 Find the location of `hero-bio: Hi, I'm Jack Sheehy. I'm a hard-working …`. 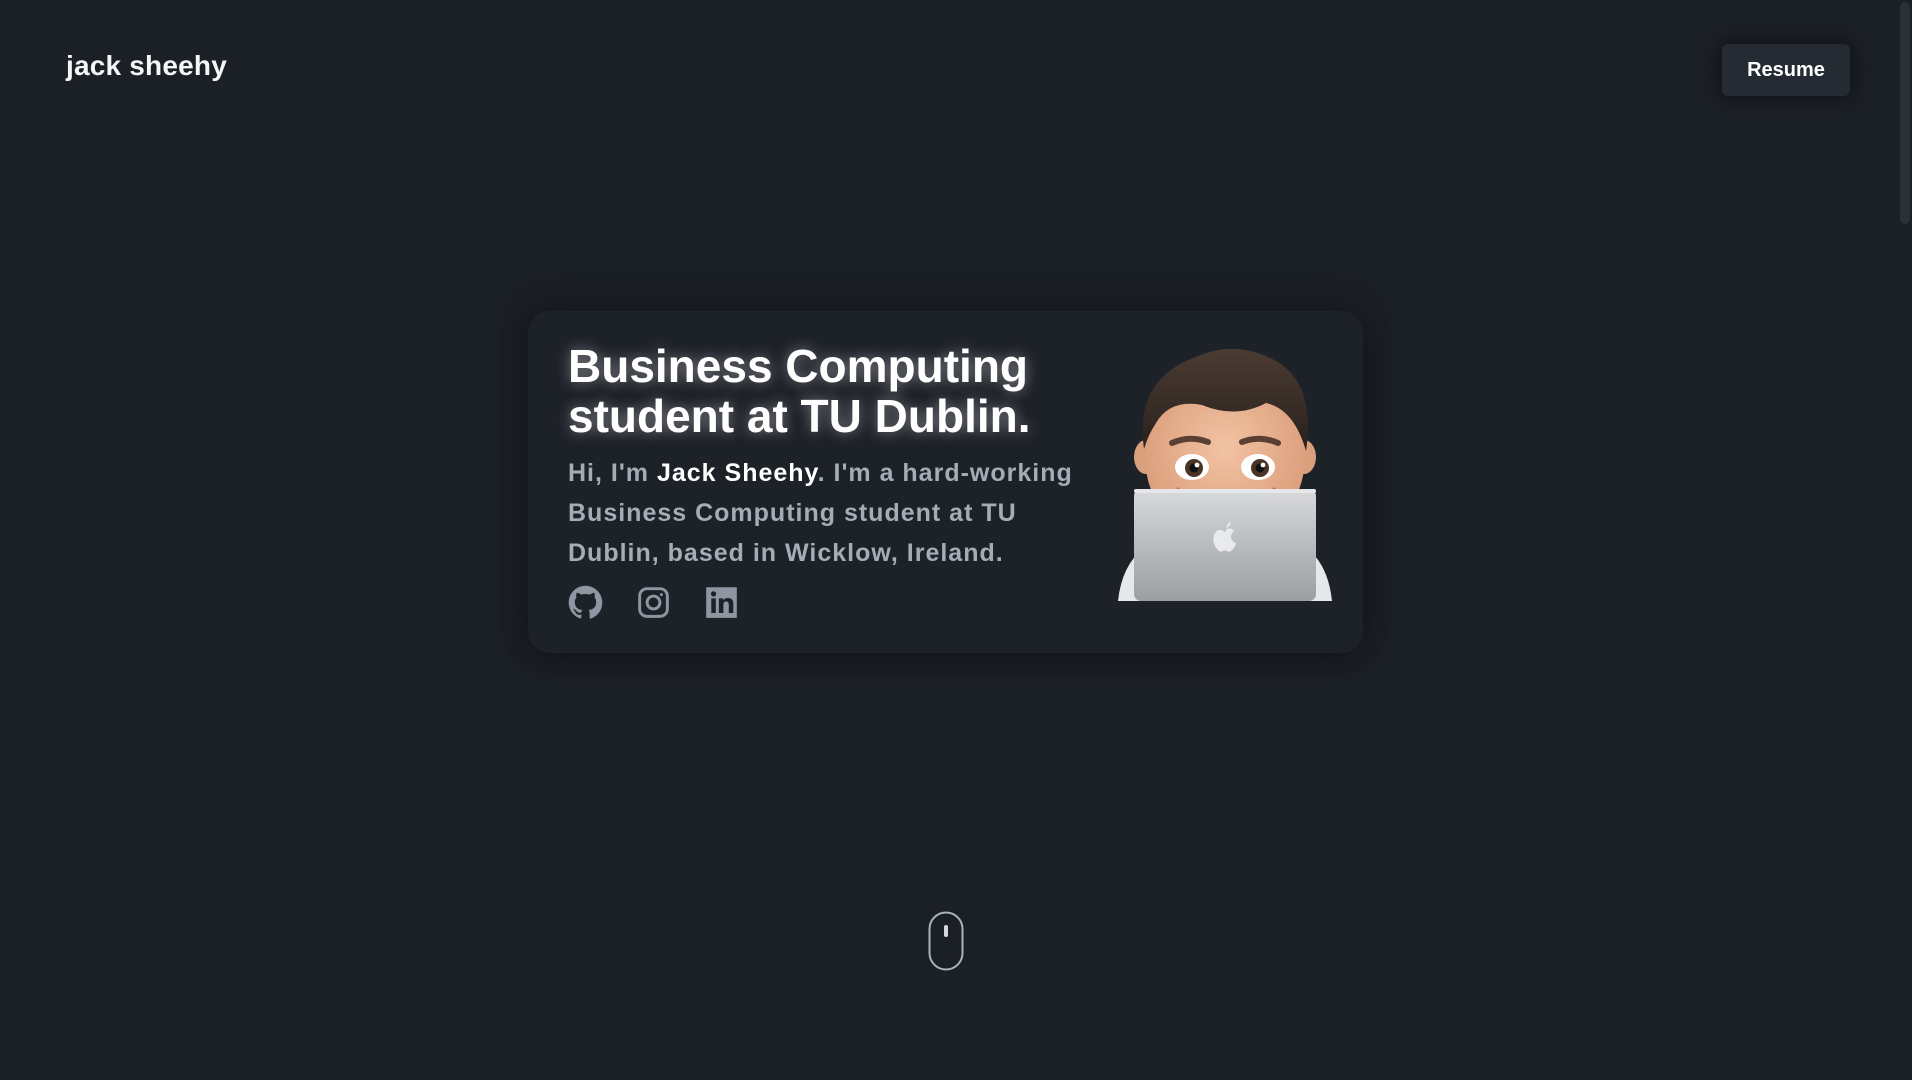

hero-bio: Hi, I'm Jack Sheehy. I'm a hard-working … is located at coordinates (835, 513).